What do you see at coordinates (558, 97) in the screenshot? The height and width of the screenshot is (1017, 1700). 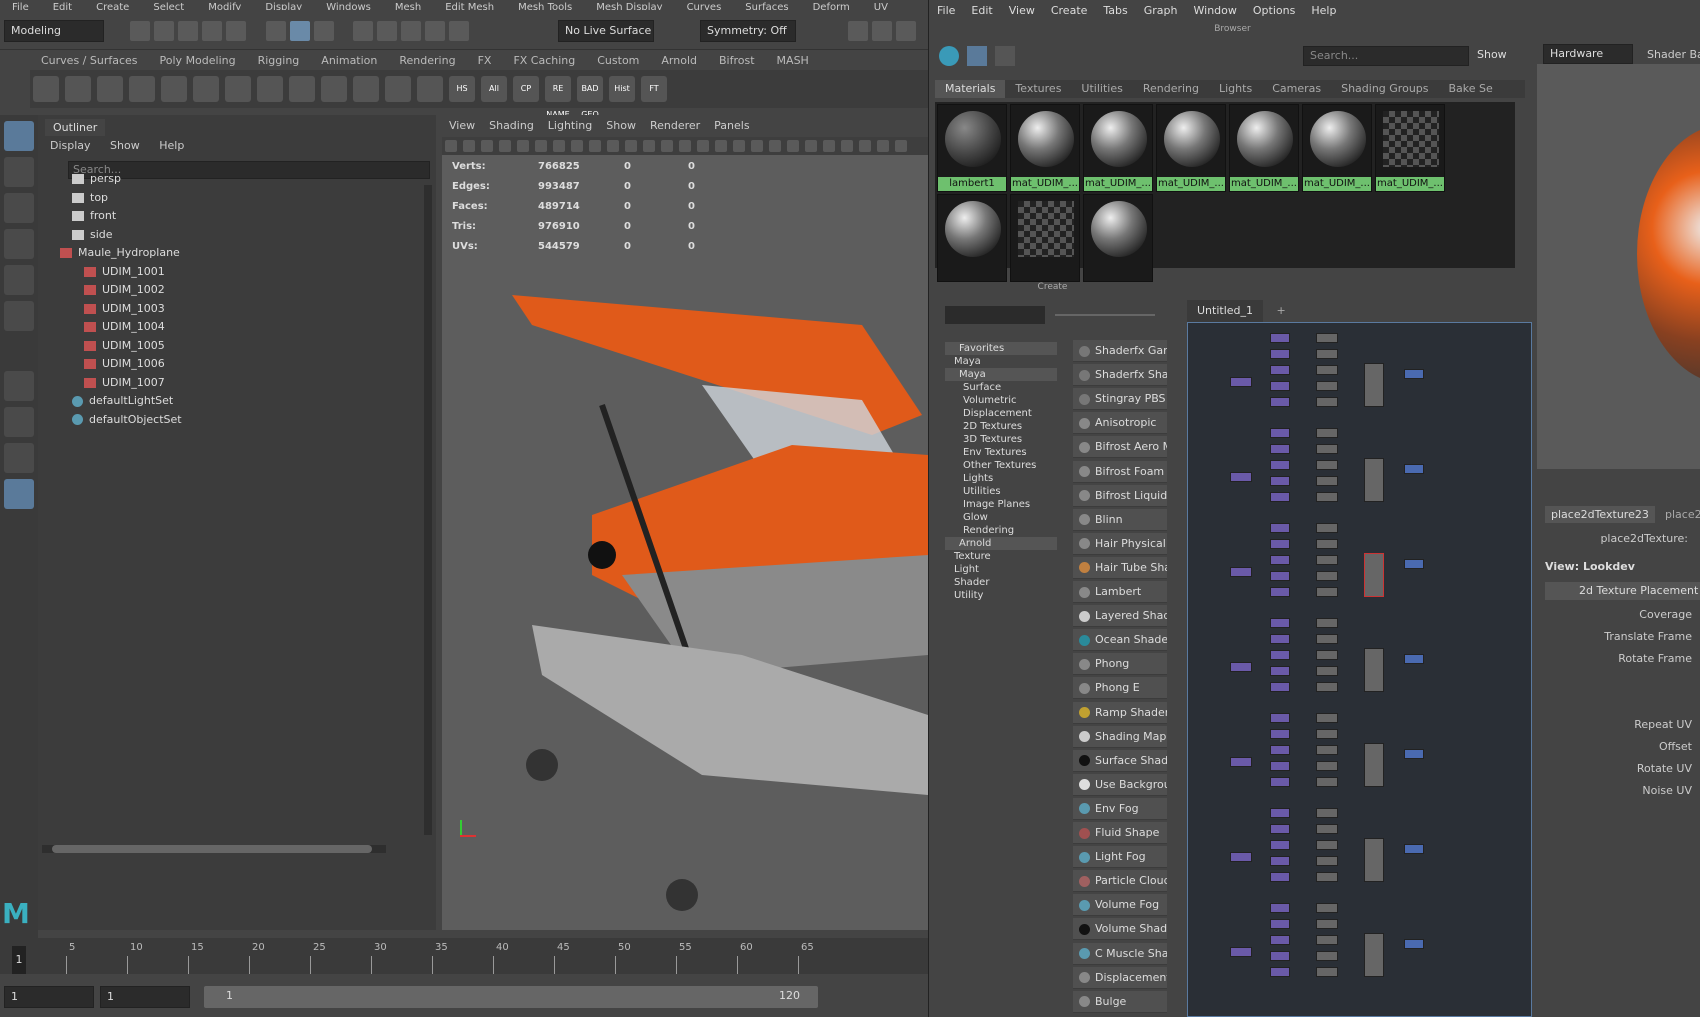 I see `shelf-button-re-name: RE NAME` at bounding box center [558, 97].